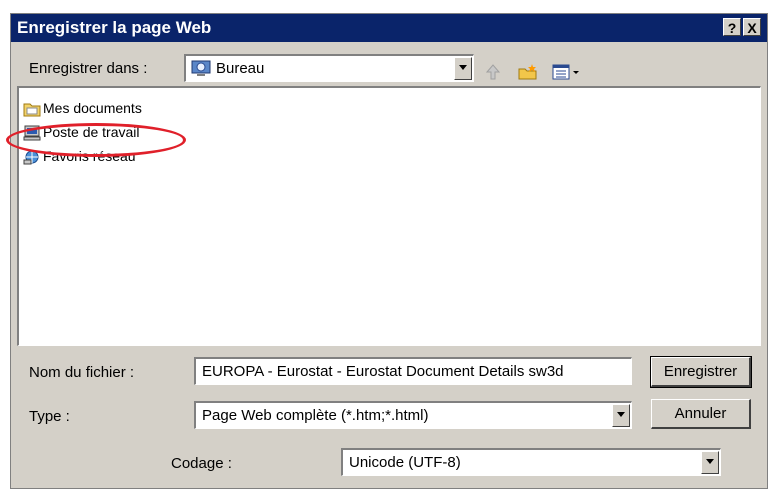  I want to click on view-menu-icon, so click(568, 72).